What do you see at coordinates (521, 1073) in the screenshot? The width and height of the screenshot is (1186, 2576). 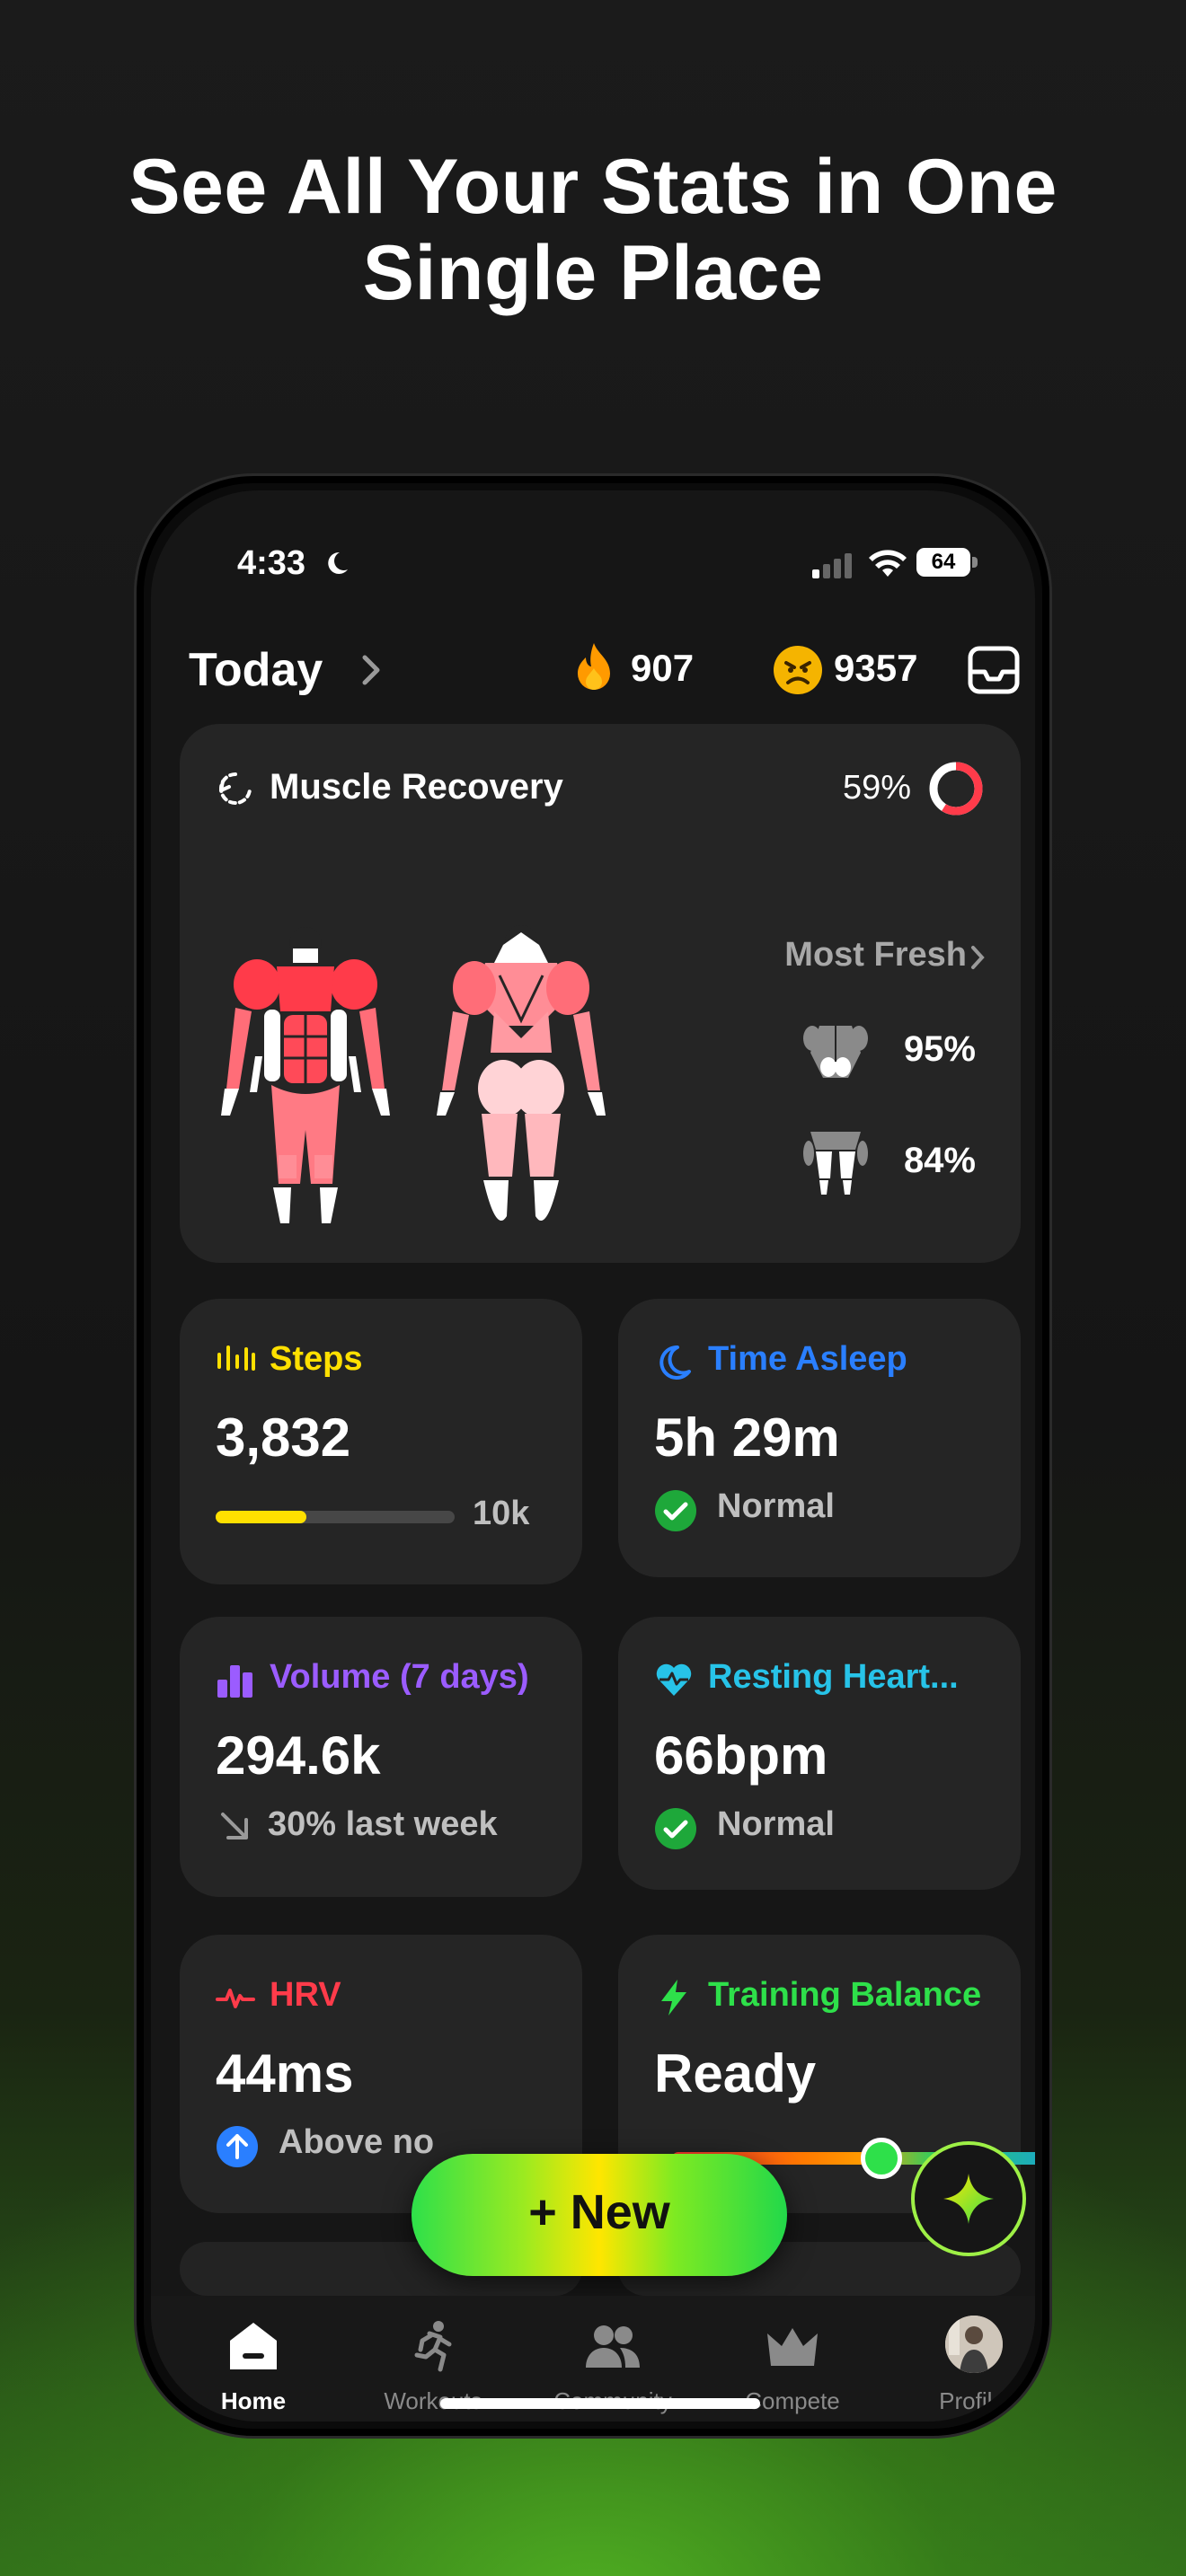 I see `back-body-muscle-map` at bounding box center [521, 1073].